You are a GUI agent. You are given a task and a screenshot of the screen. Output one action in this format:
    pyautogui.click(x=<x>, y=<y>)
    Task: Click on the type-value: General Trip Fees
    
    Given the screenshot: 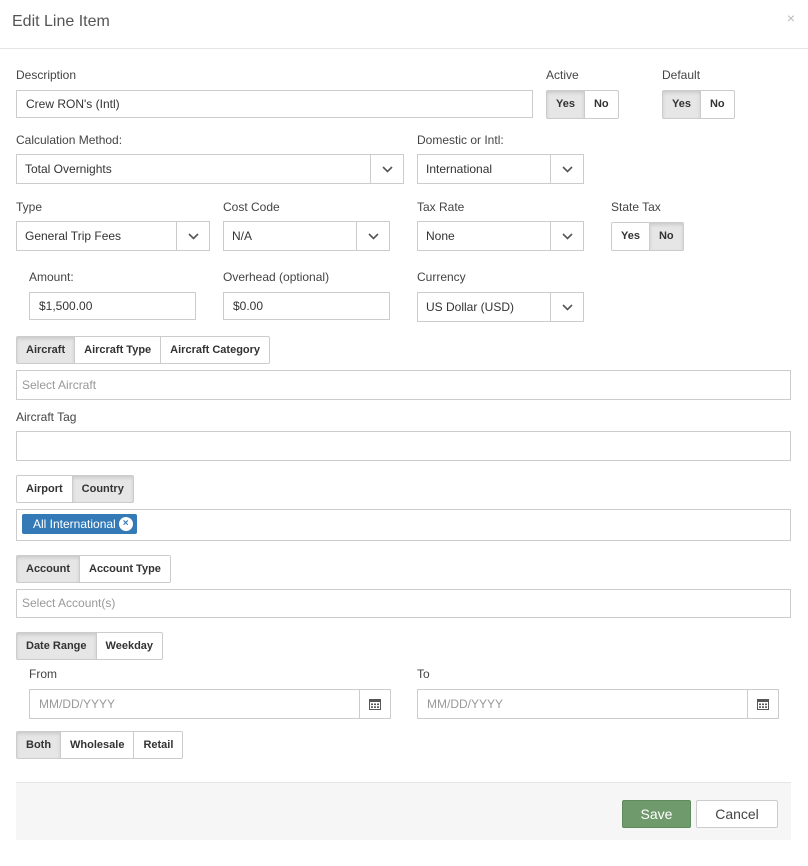 What is the action you would take?
    pyautogui.click(x=73, y=236)
    